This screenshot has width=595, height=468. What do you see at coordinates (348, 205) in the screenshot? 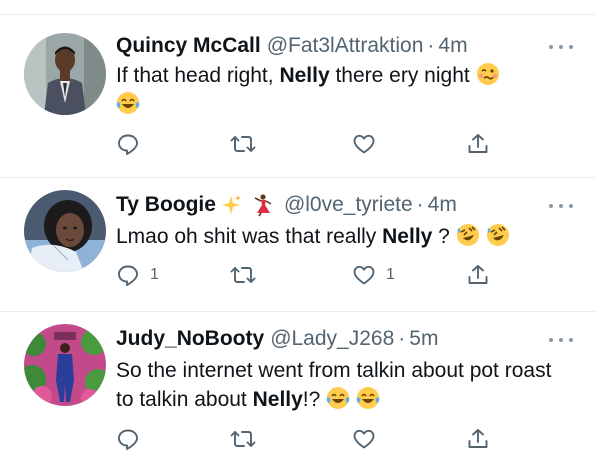
I see `user-handle: @l0ve_tyriete` at bounding box center [348, 205].